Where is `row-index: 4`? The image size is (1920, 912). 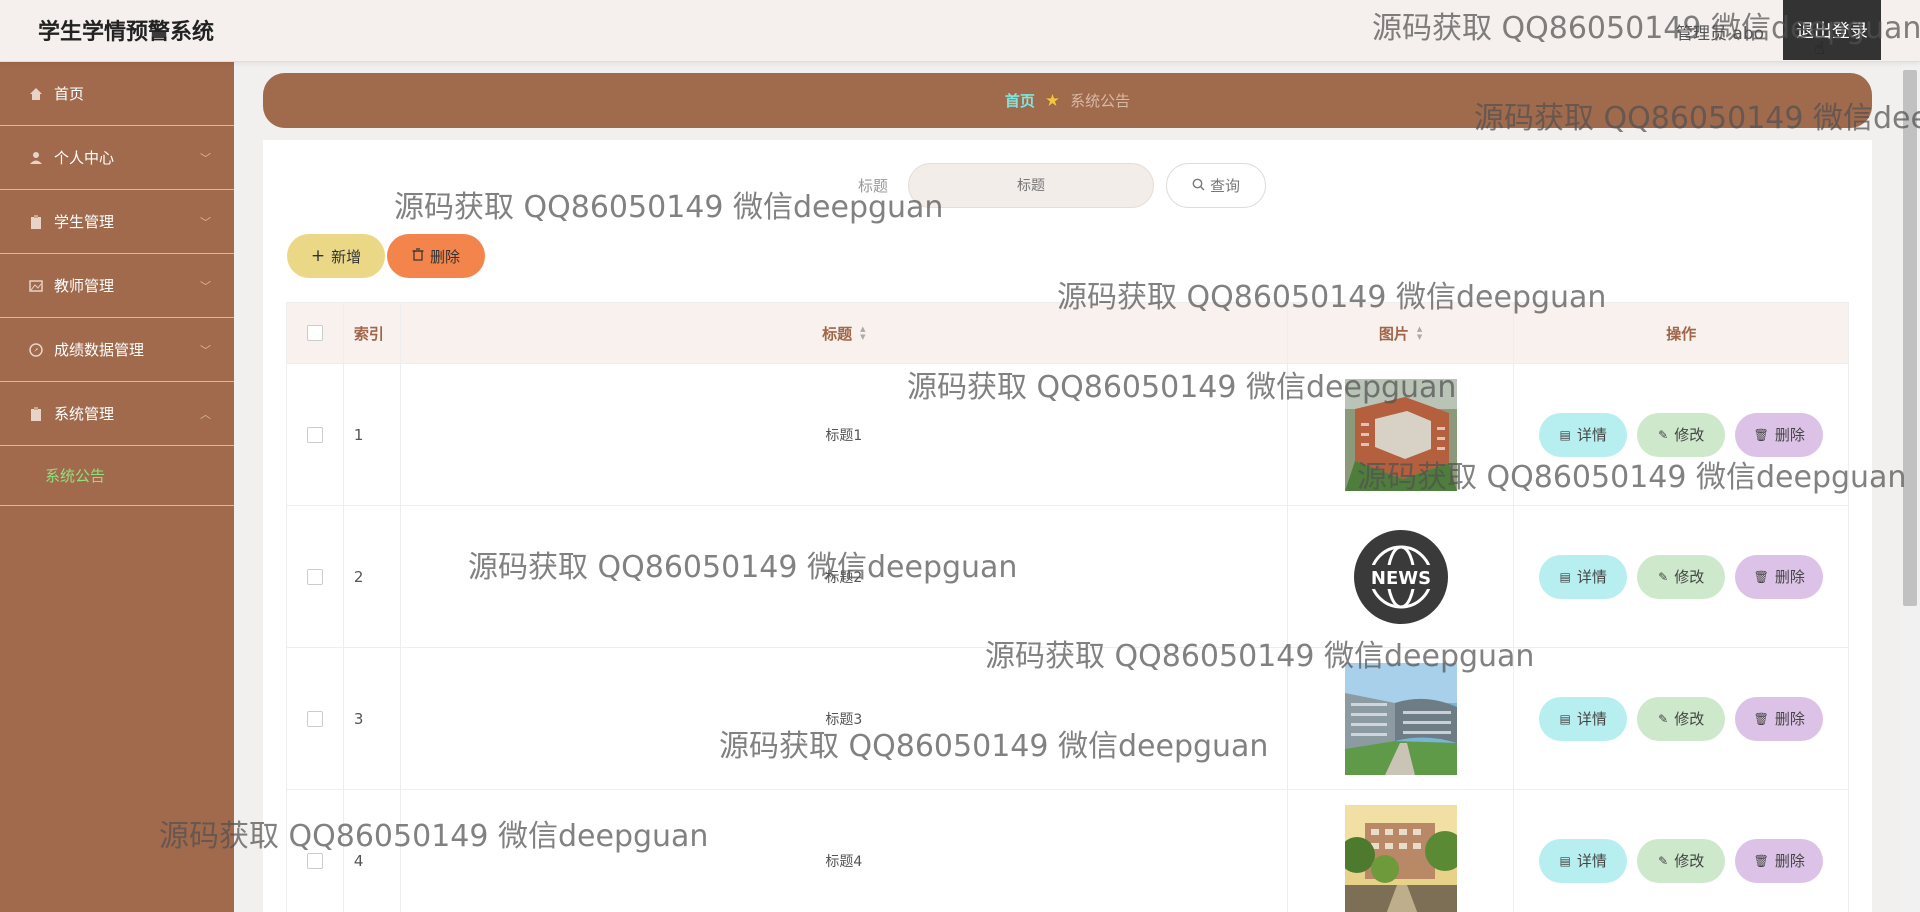
row-index: 4 is located at coordinates (372, 851).